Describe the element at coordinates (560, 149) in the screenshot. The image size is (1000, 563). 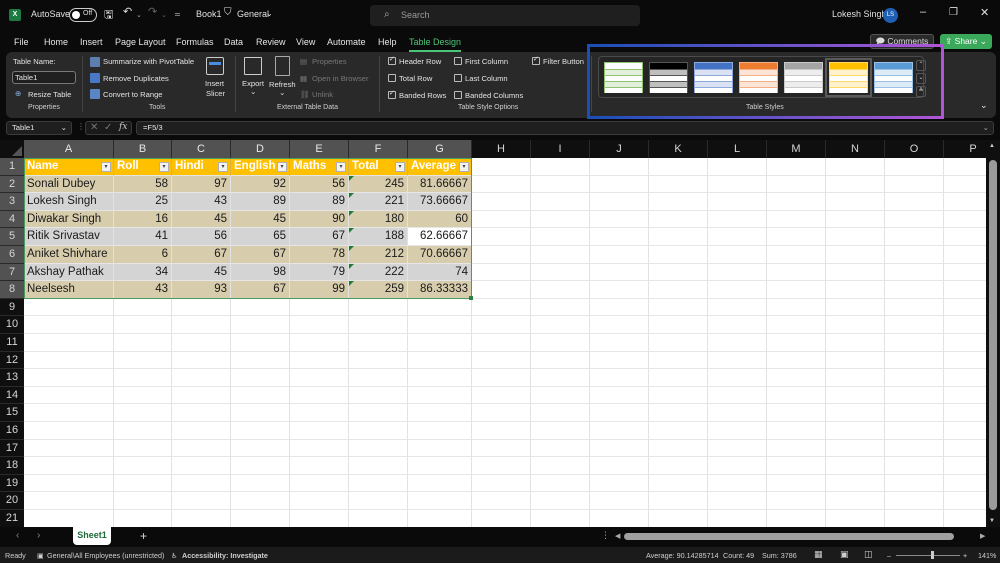
I see `column-header-i: I` at that location.